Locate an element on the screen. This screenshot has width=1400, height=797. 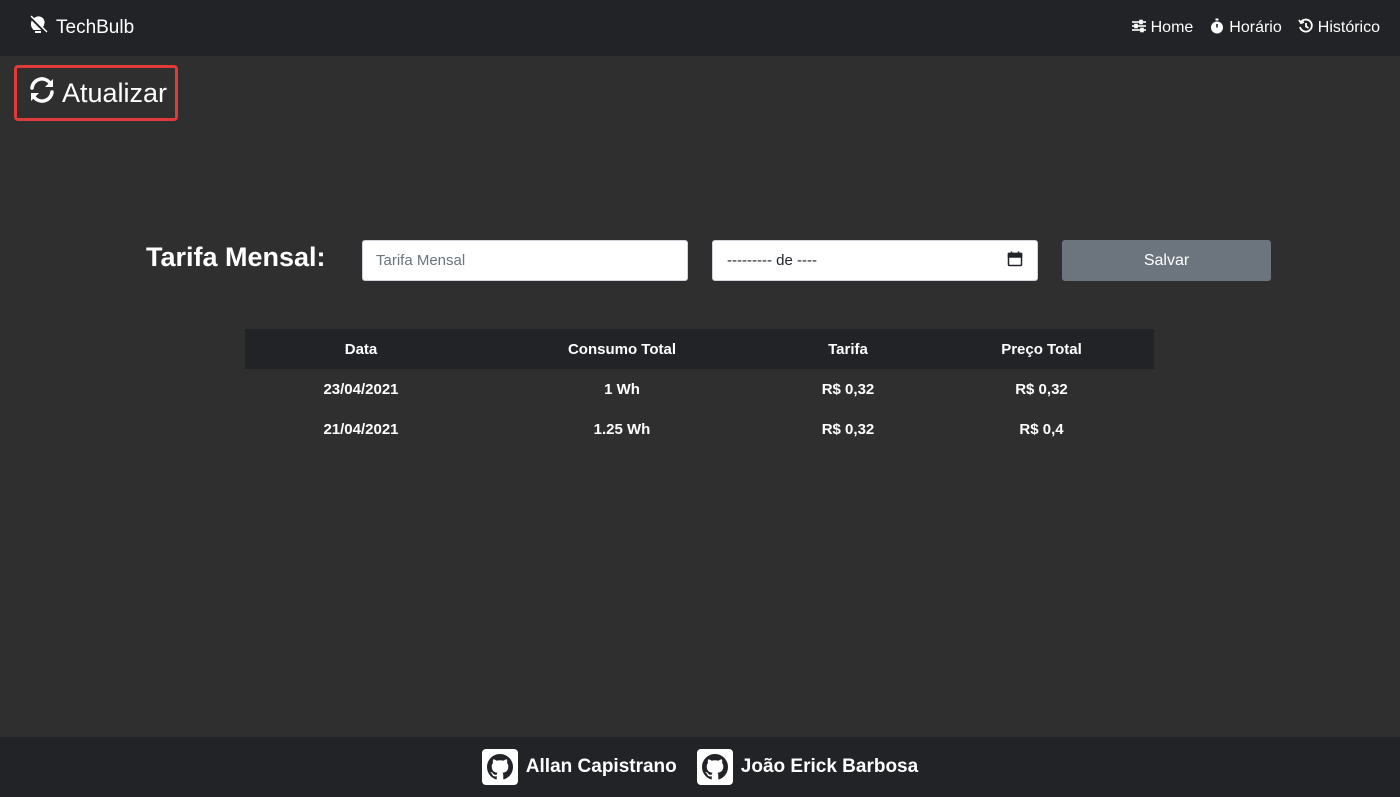
refresh-button: Atualizar is located at coordinates (96, 93).